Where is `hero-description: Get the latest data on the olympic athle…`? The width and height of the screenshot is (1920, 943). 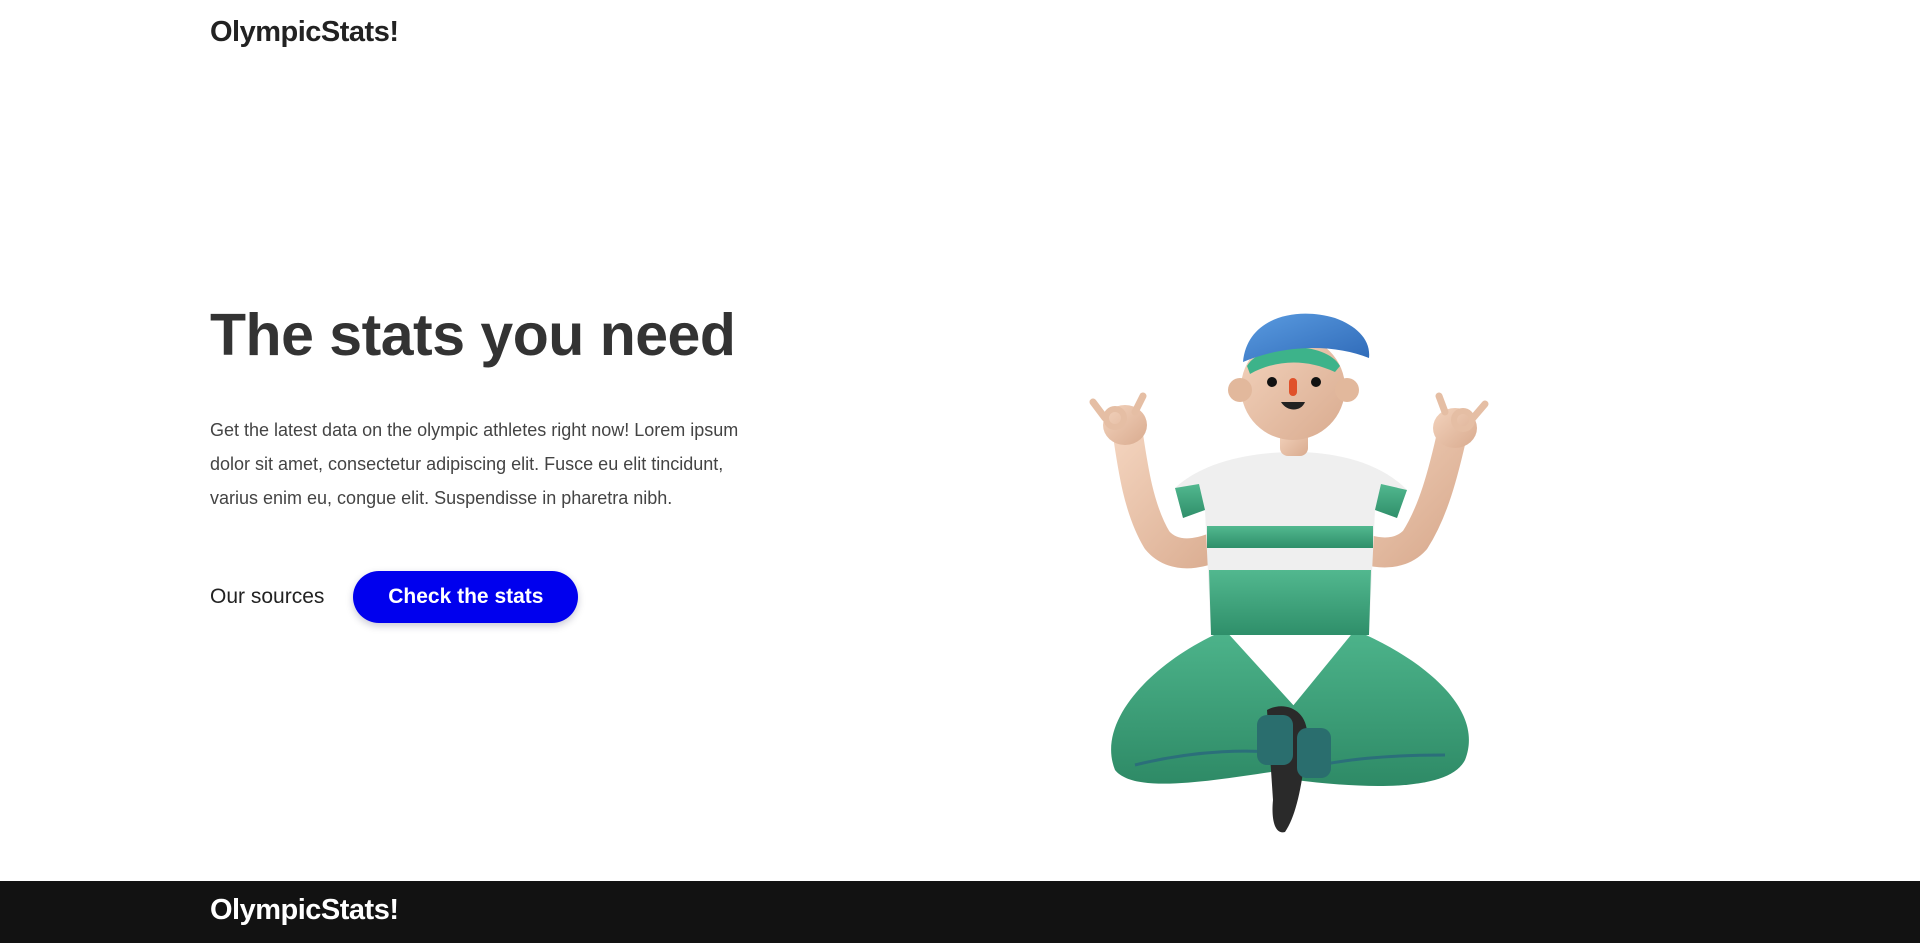 hero-description: Get the latest data on the olympic athle… is located at coordinates (474, 463).